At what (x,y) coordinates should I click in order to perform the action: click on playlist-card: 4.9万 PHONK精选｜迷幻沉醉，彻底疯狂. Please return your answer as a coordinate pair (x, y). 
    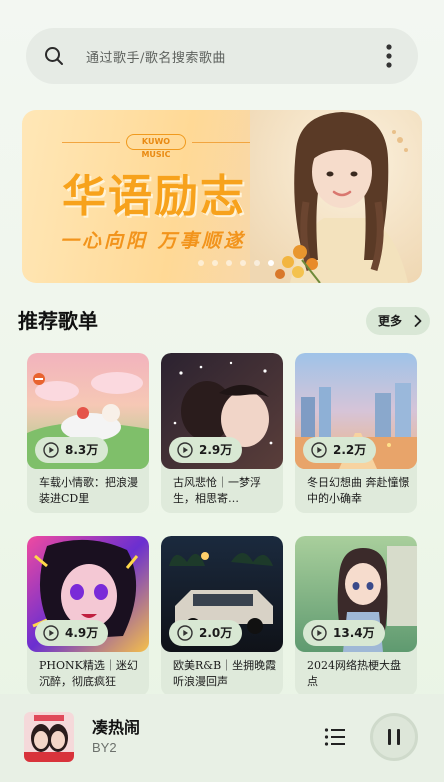
    Looking at the image, I should click on (88, 616).